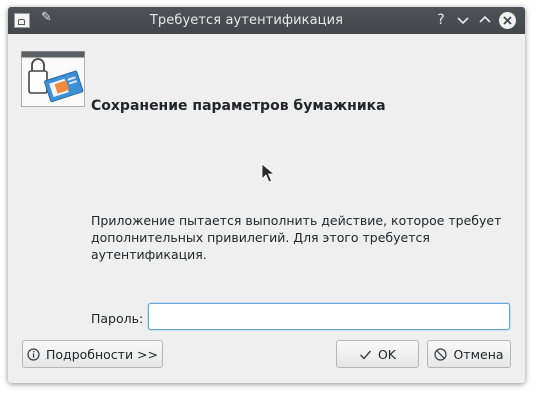 This screenshot has height=397, width=539. I want to click on titlebar: ✎ Требуется аутентификация ?, so click(266, 20).